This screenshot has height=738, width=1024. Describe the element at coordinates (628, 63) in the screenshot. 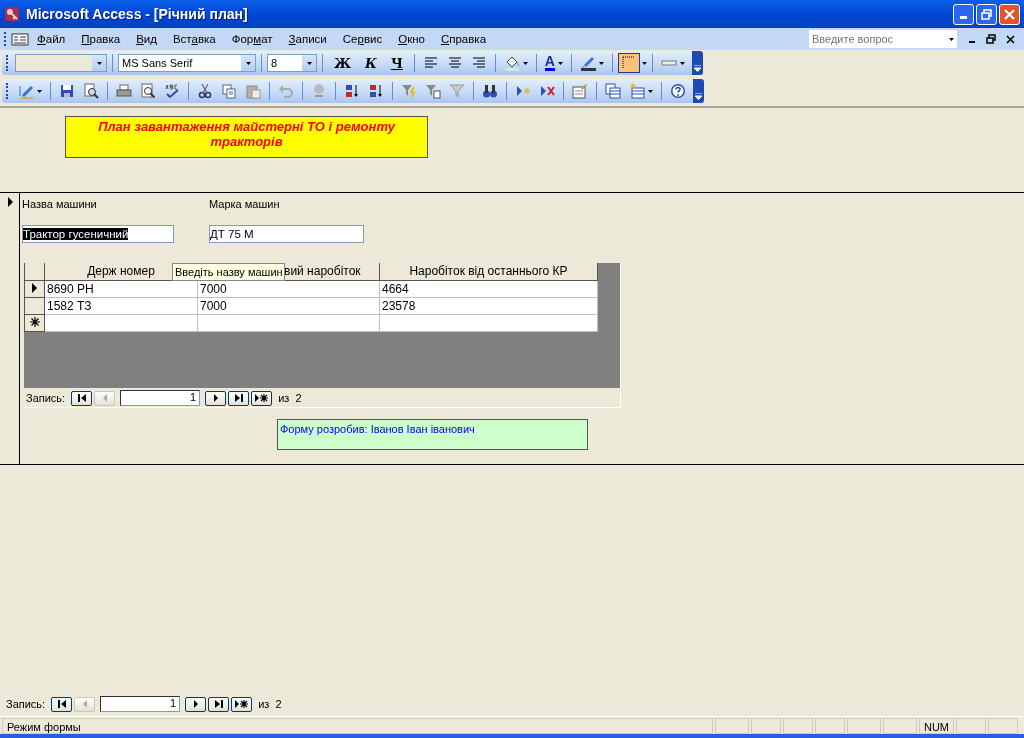

I see `border-icon` at that location.